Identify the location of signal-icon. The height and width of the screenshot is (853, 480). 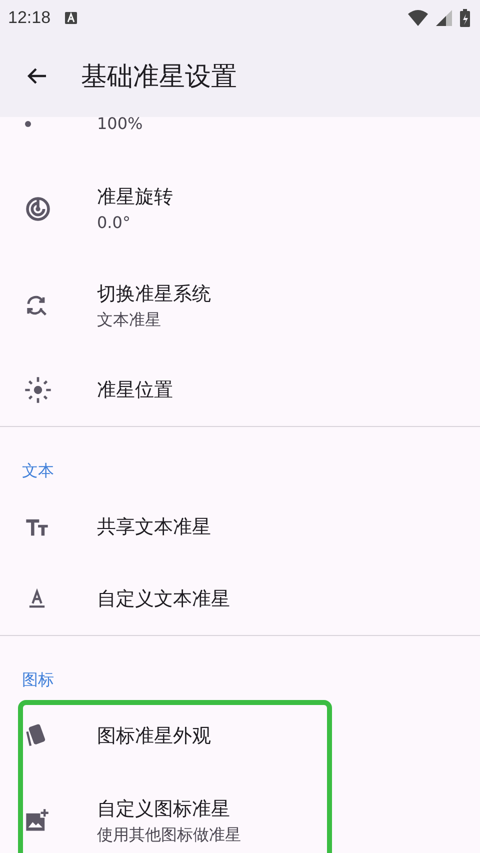
(444, 18).